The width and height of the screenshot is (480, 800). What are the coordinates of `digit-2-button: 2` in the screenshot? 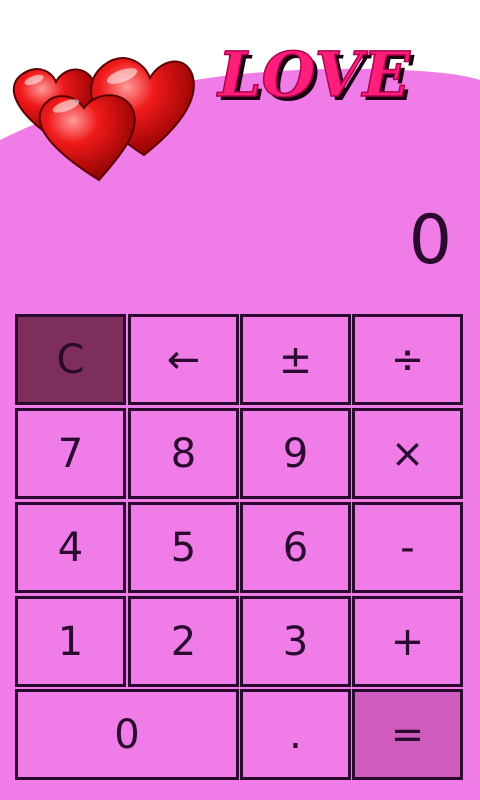 It's located at (183, 641).